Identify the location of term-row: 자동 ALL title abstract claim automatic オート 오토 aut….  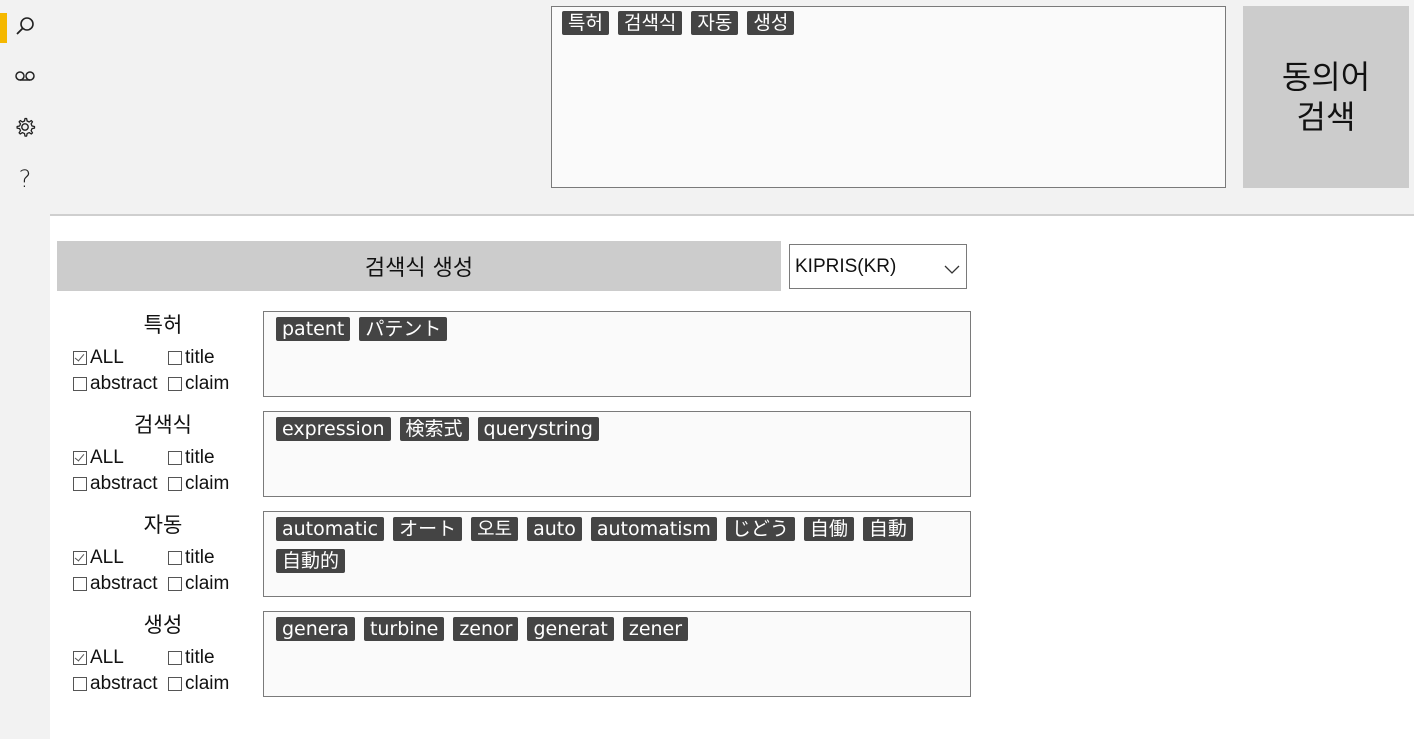
(516, 556).